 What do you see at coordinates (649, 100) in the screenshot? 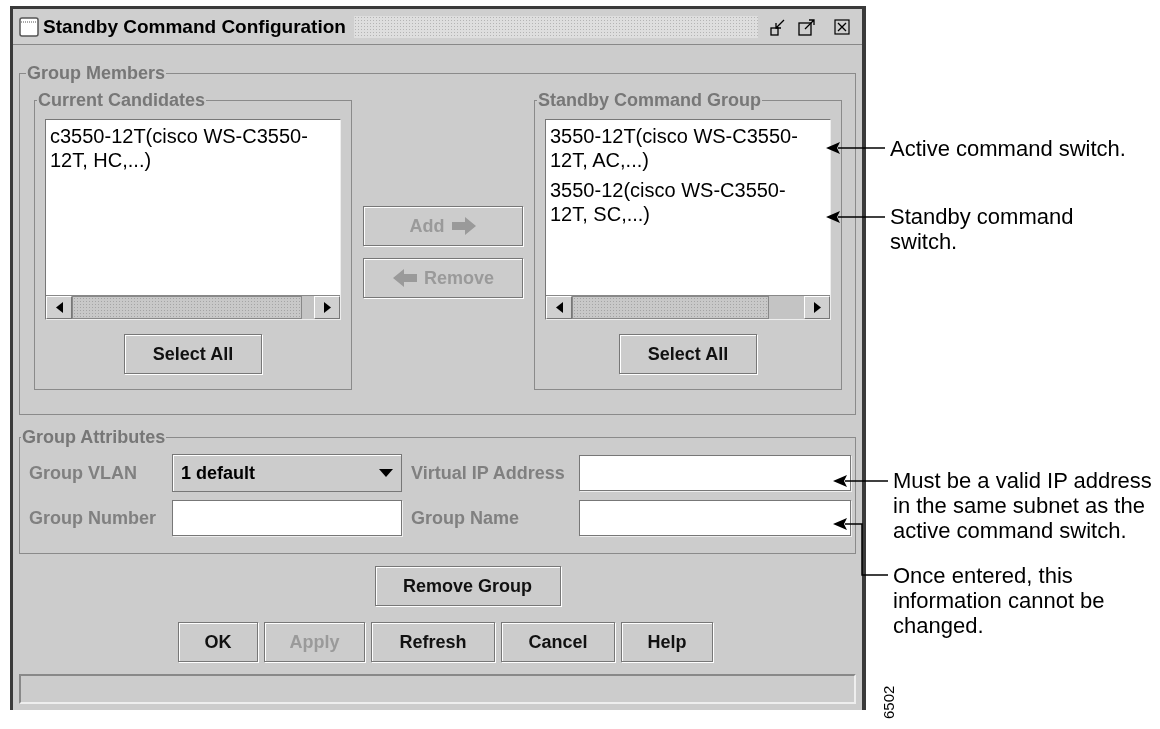
I see `group-title: Standby Command Group` at bounding box center [649, 100].